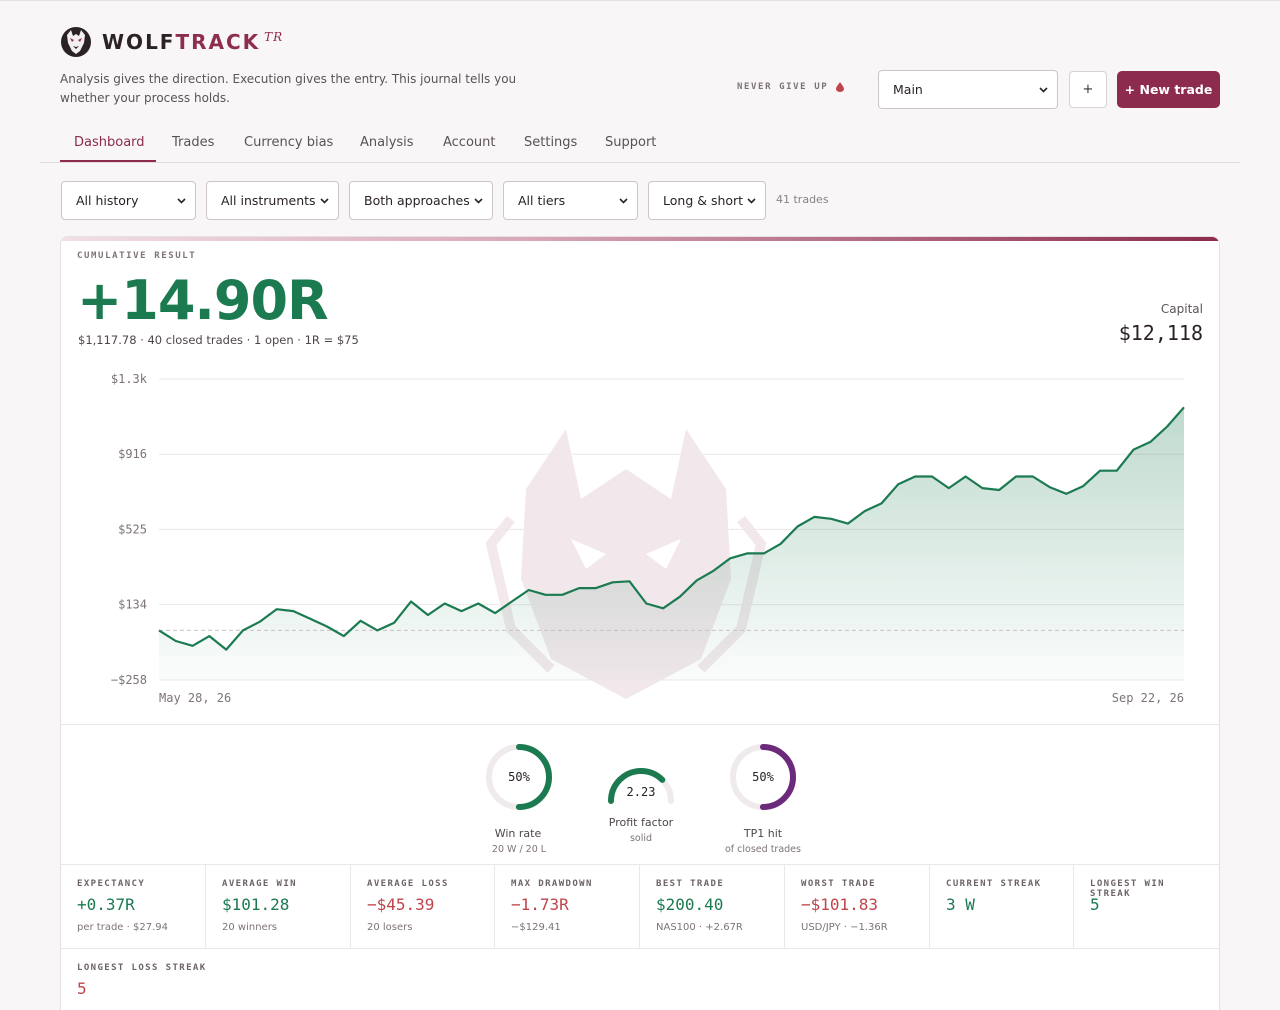 The width and height of the screenshot is (1280, 1010). I want to click on stat-sub: 20 winners, so click(250, 927).